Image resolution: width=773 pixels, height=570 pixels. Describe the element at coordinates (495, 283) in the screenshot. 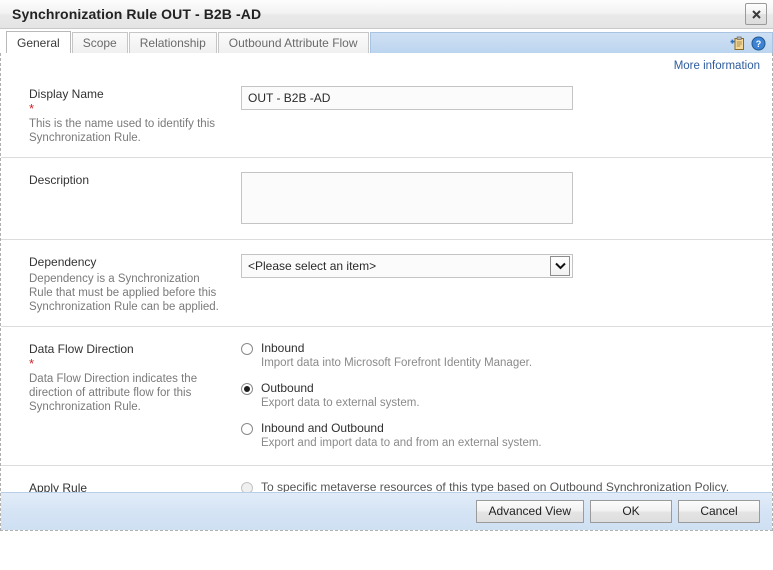

I see `dependency-right: <Please select an item>` at that location.